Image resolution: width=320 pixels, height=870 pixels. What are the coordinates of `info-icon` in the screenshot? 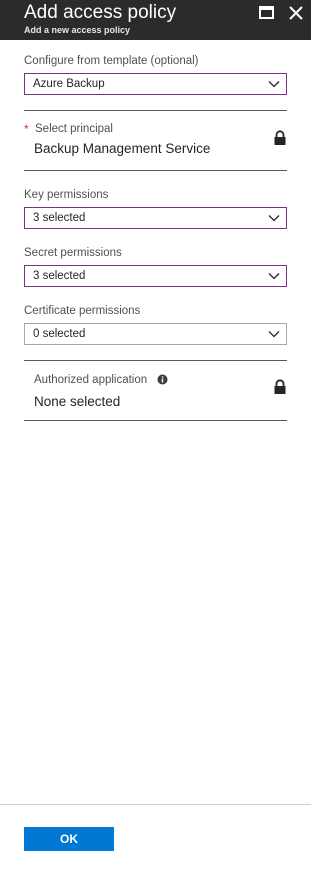 It's located at (162, 379).